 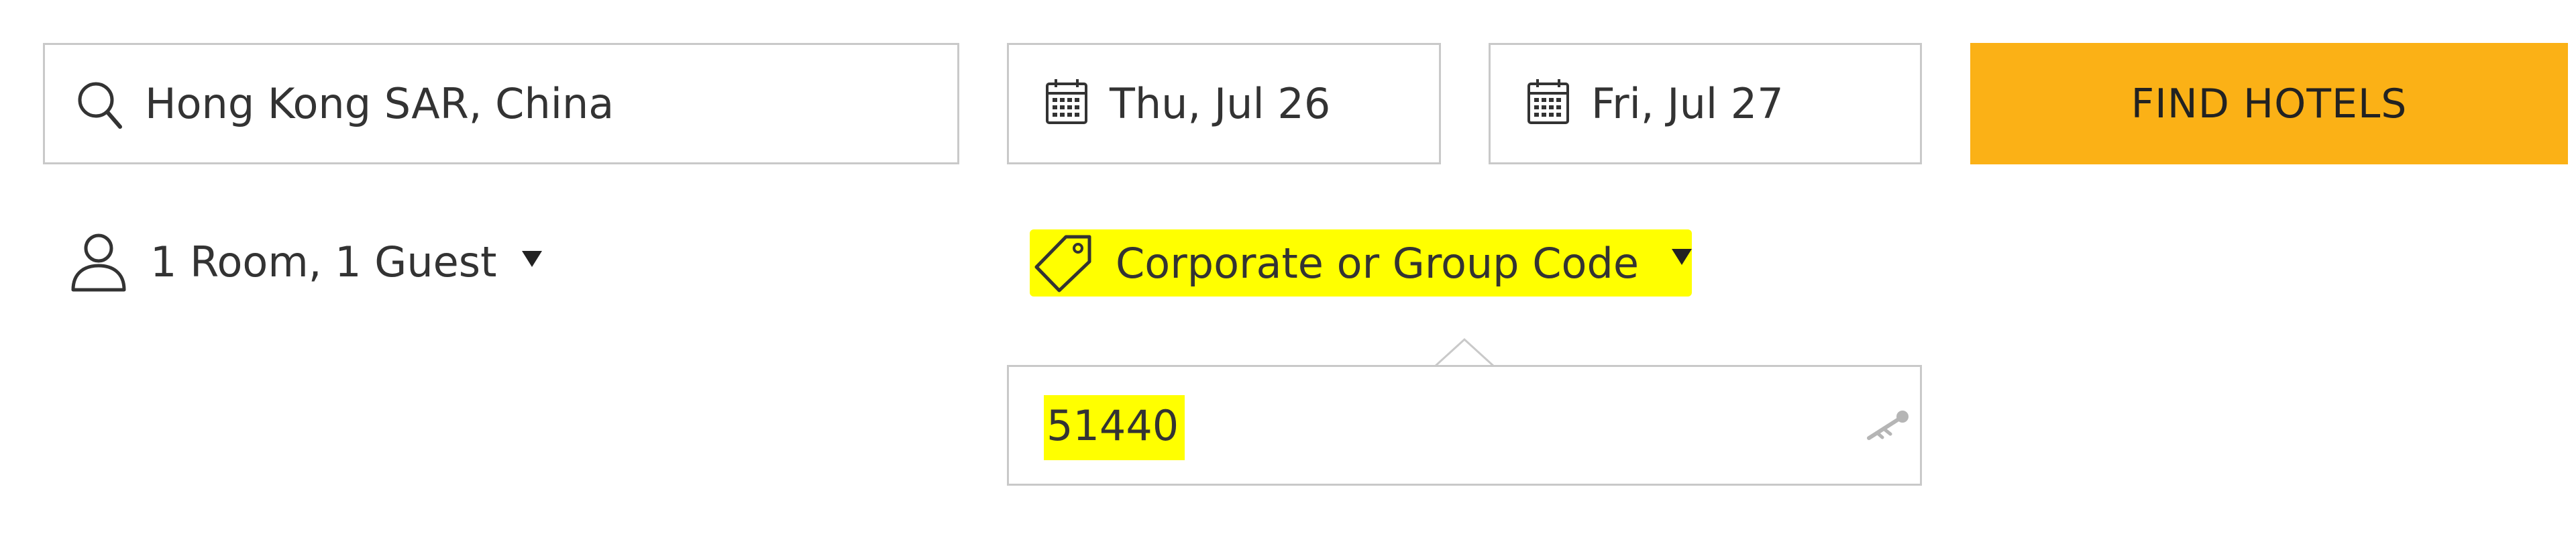 I want to click on checkout-value: Fri, Jul 27, so click(x=1687, y=103).